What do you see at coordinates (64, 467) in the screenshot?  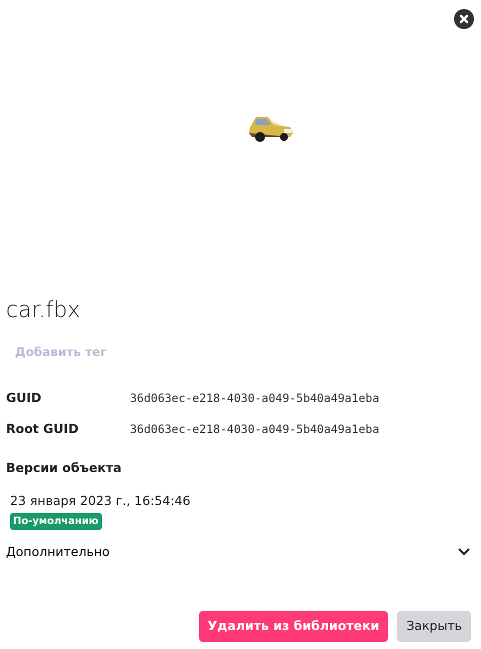 I see `section-heading: Версии объекта` at bounding box center [64, 467].